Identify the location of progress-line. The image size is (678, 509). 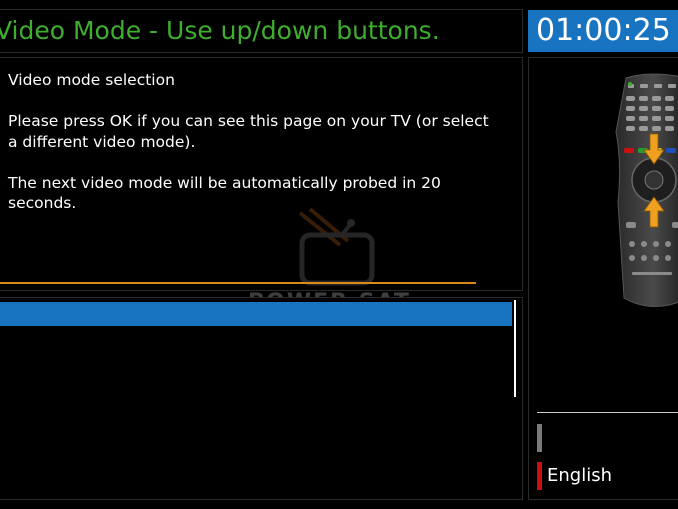
(238, 283).